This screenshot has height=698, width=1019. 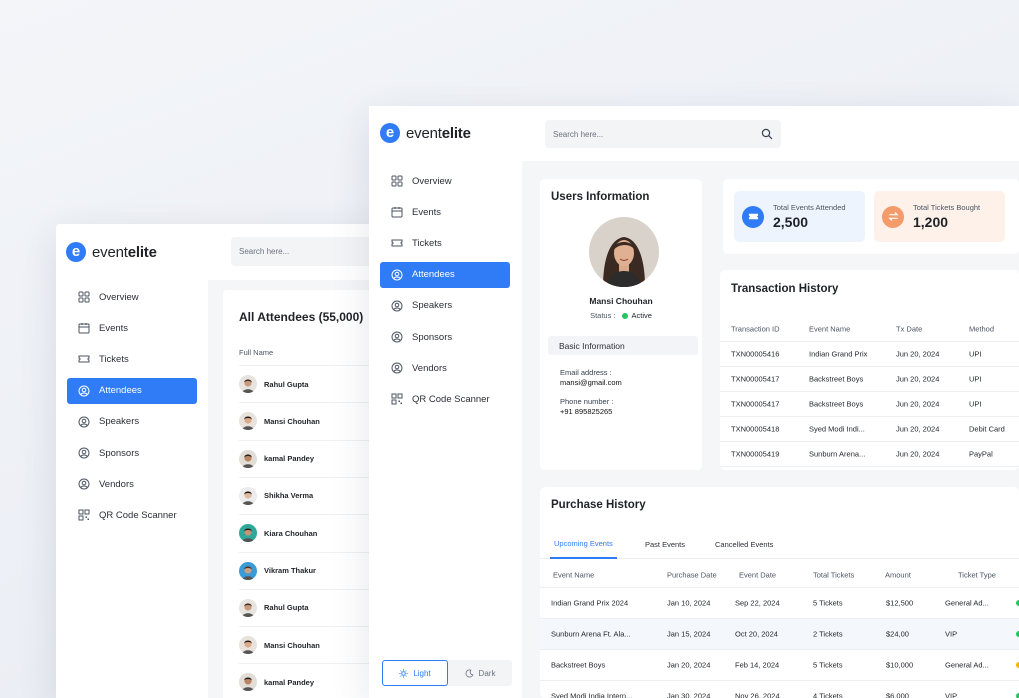 What do you see at coordinates (636, 315) in the screenshot?
I see `status-badge: Active` at bounding box center [636, 315].